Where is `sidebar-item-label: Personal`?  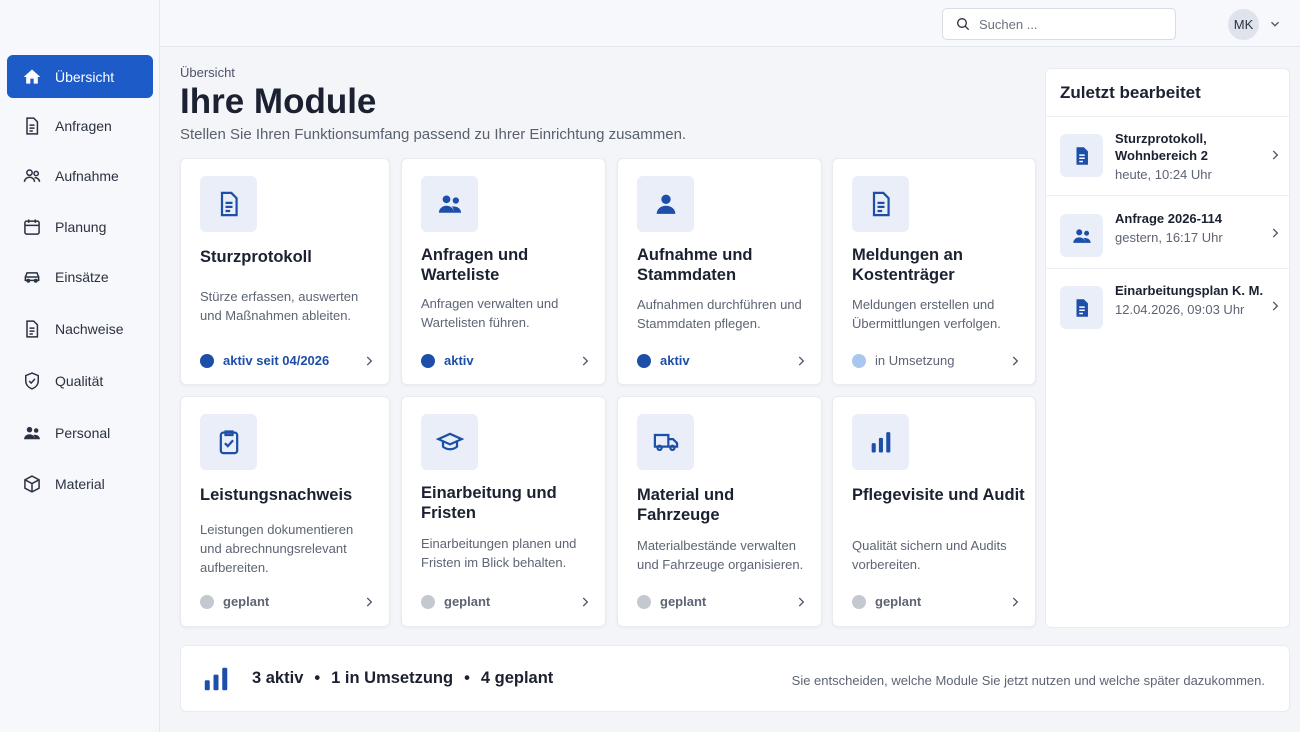
sidebar-item-label: Personal is located at coordinates (83, 432).